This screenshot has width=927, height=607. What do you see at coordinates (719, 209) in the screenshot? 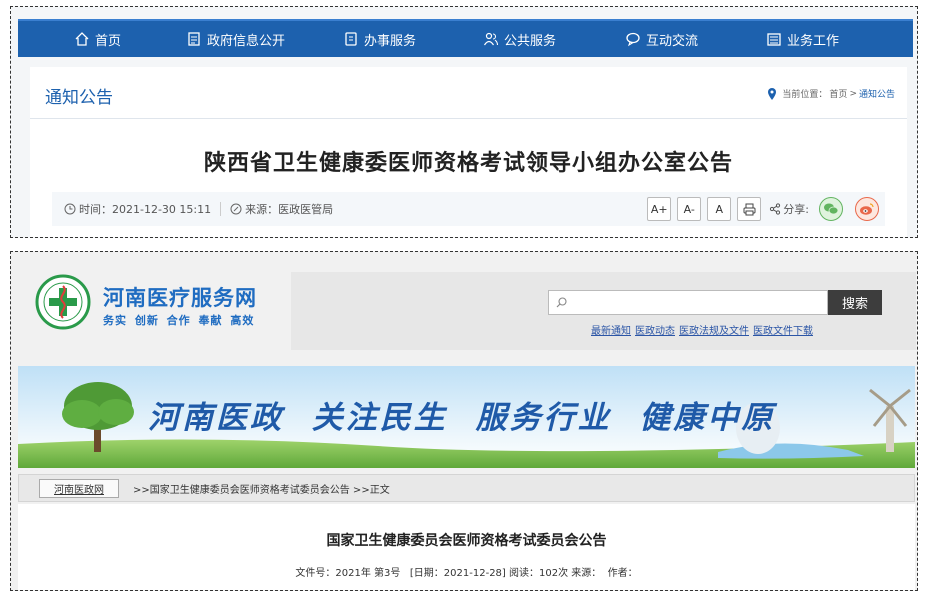
I see `font-reset-button: A` at bounding box center [719, 209].